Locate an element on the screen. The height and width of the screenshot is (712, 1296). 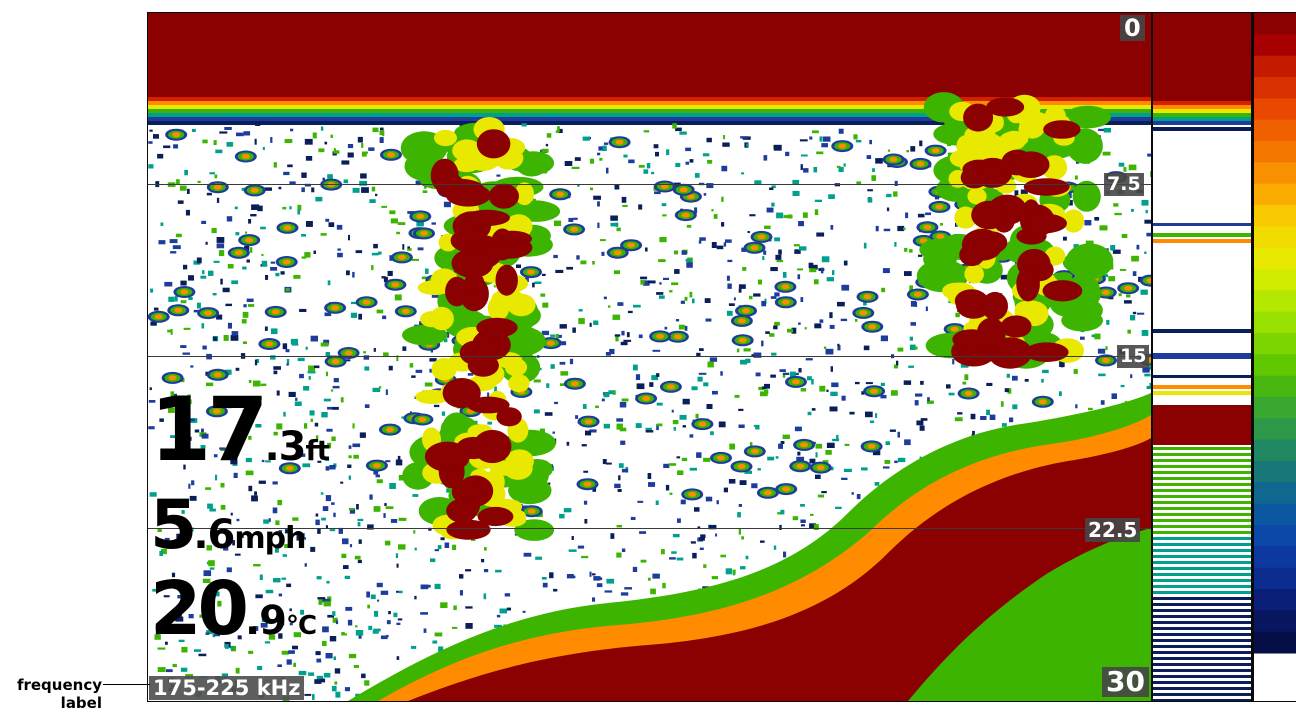
depth-value: 17 is located at coordinates (209, 429).